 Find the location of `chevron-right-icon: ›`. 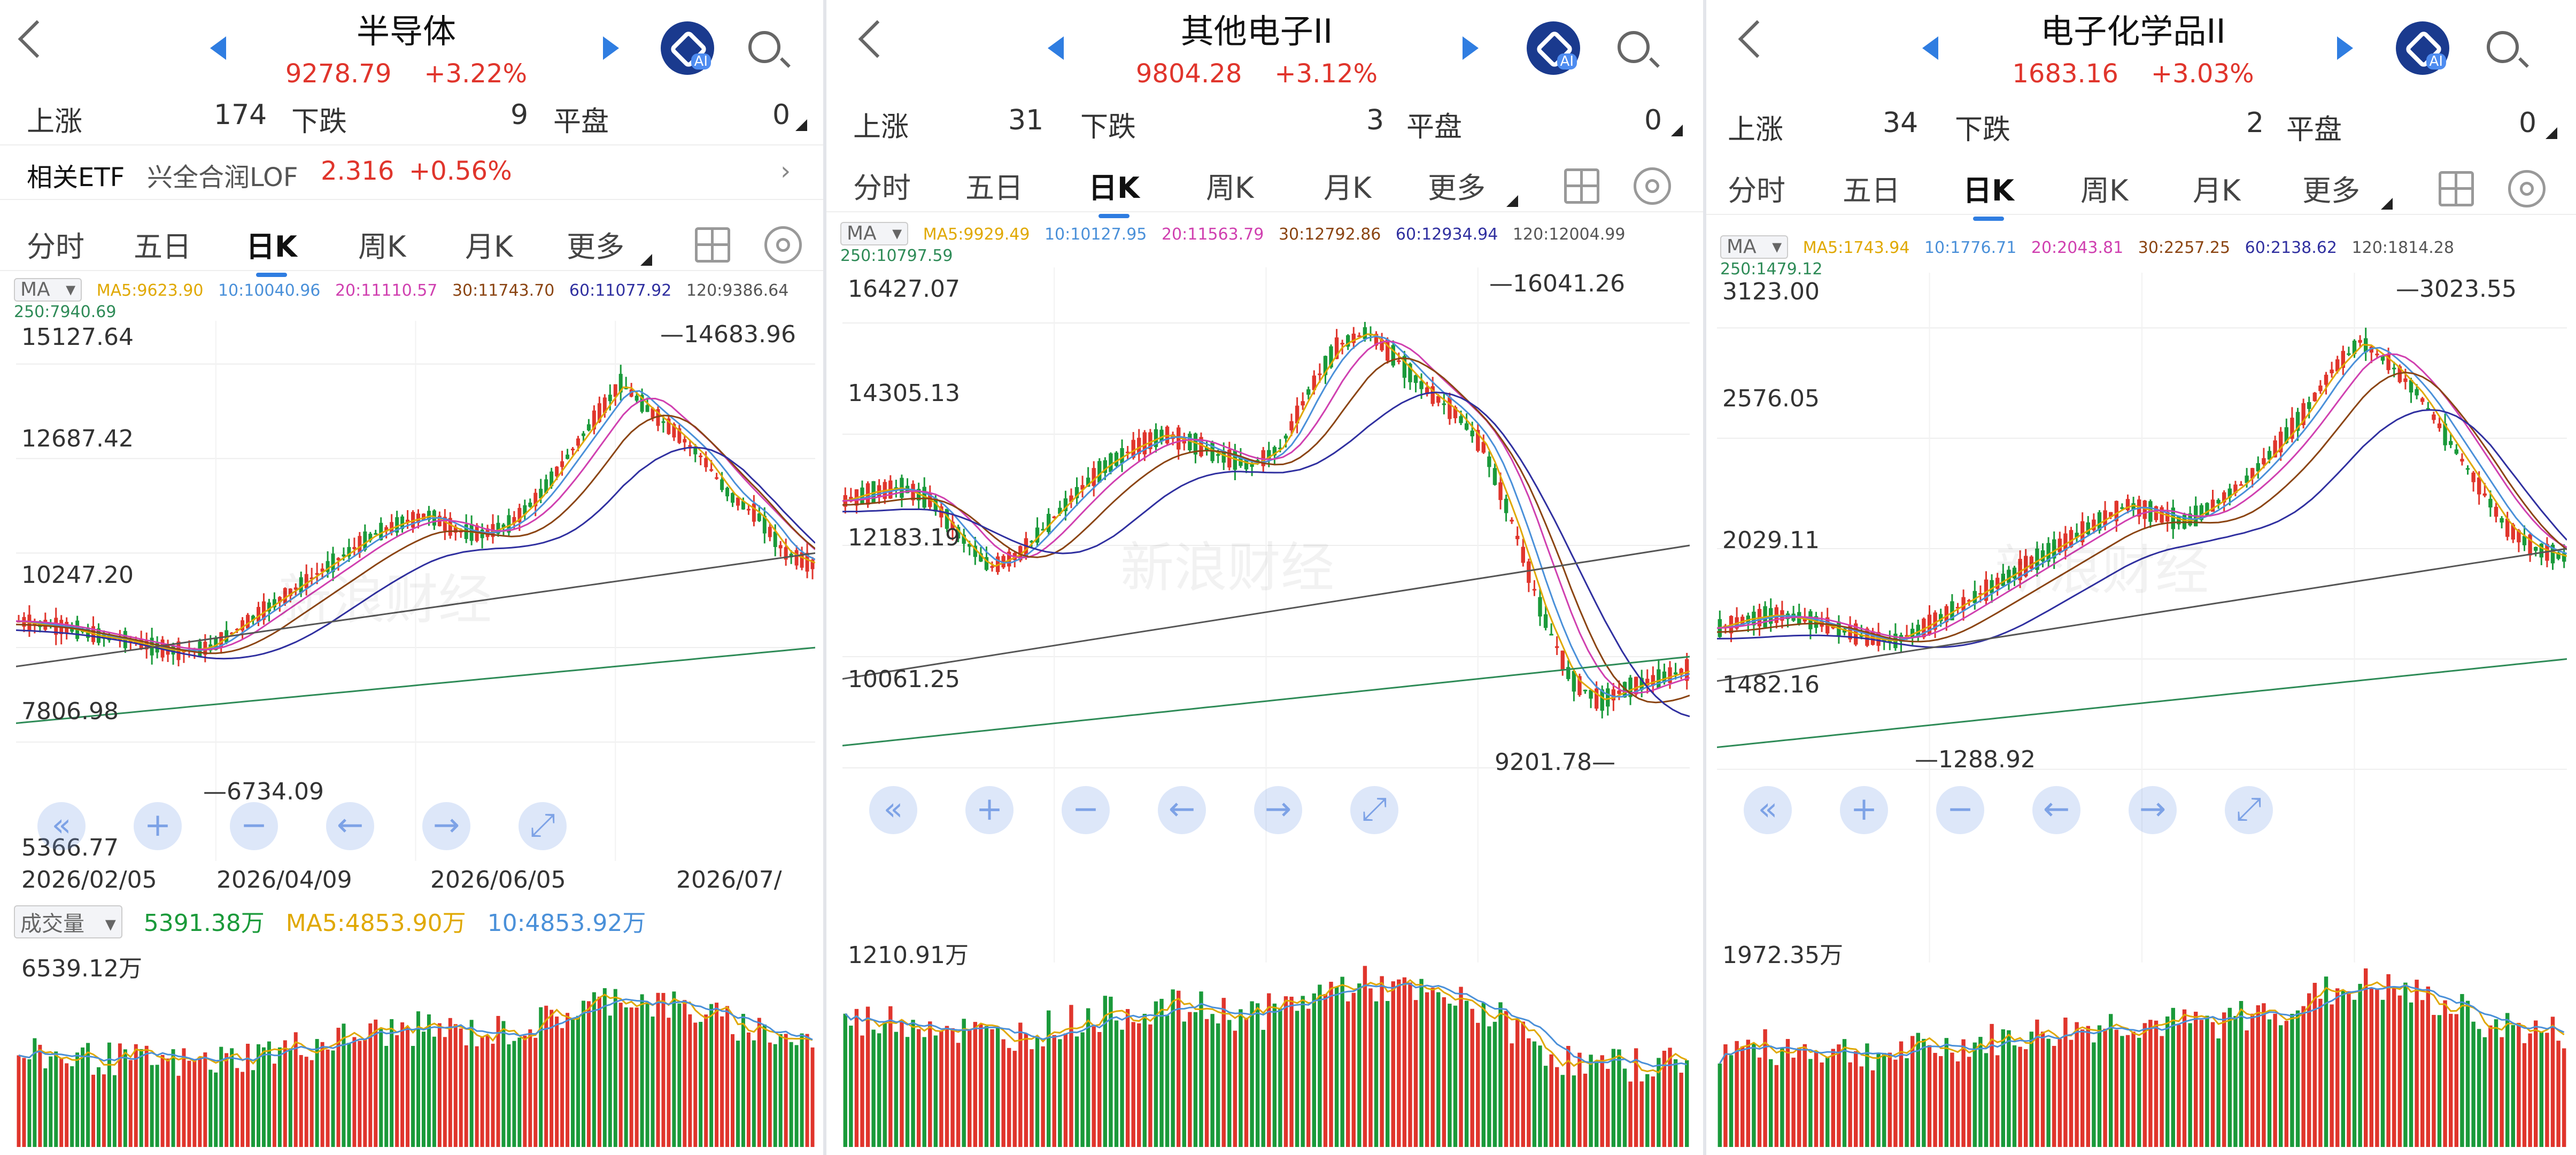

chevron-right-icon: › is located at coordinates (785, 171).